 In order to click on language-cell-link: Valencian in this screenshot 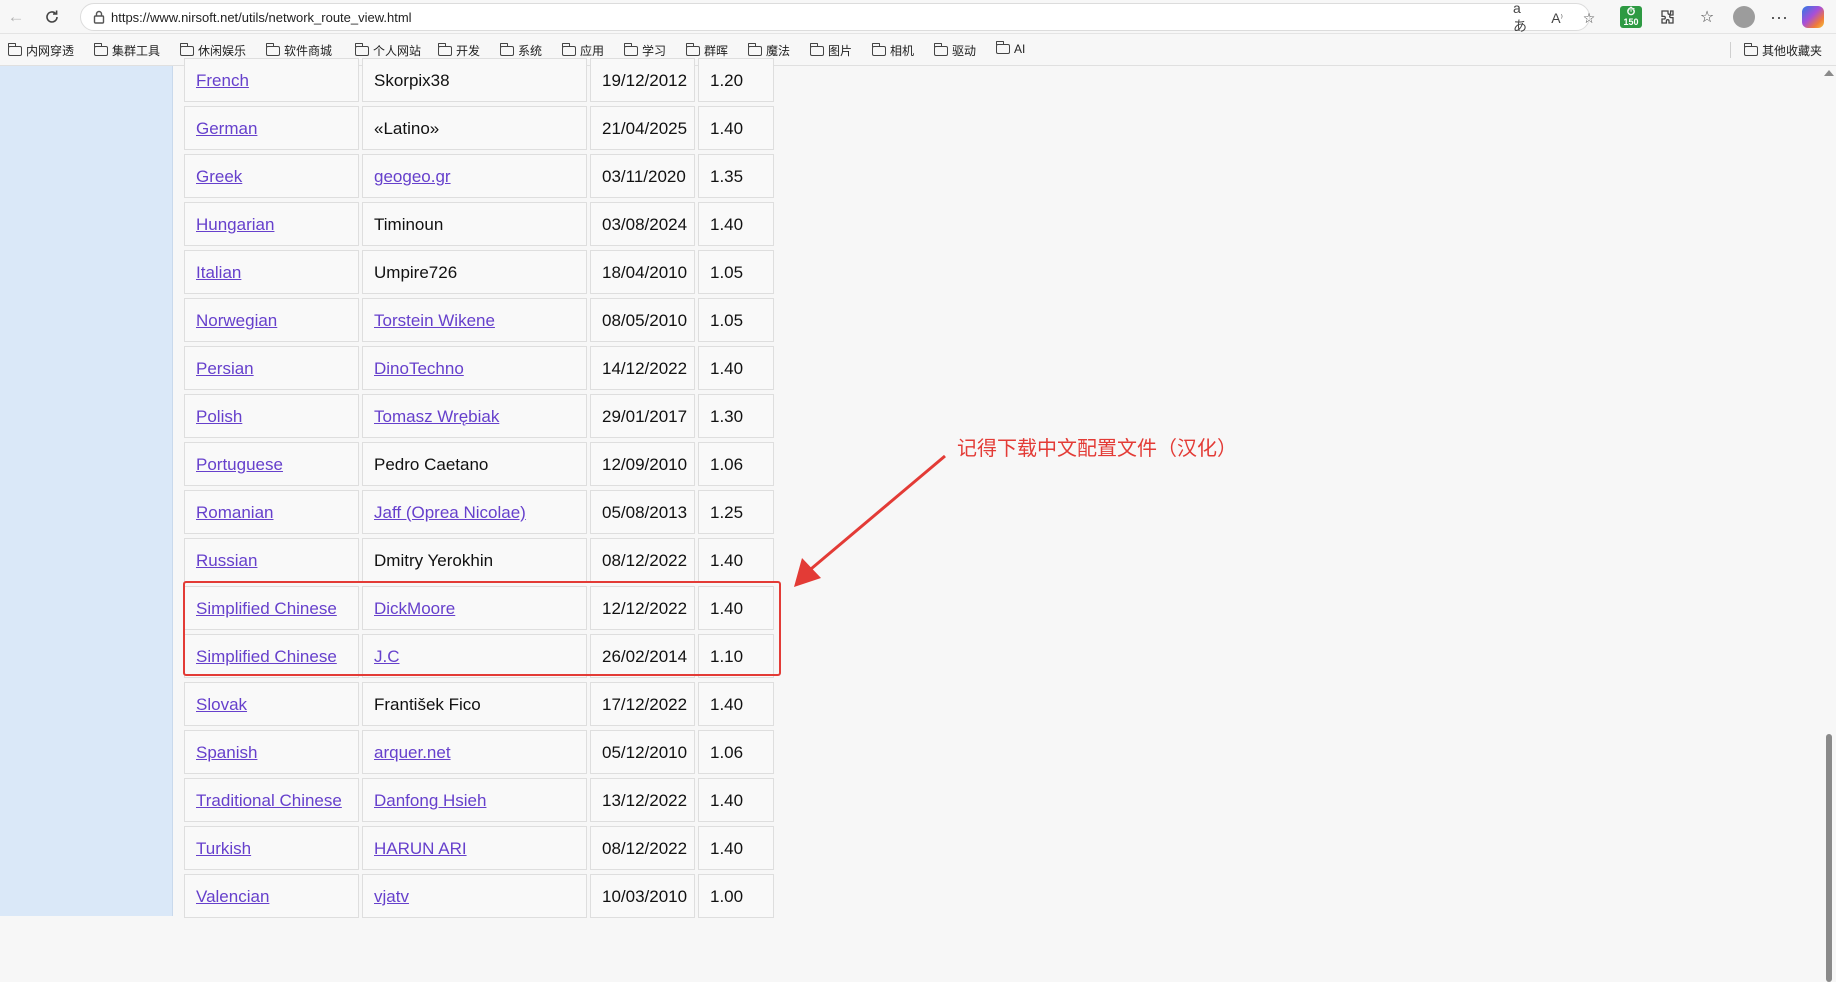, I will do `click(232, 896)`.